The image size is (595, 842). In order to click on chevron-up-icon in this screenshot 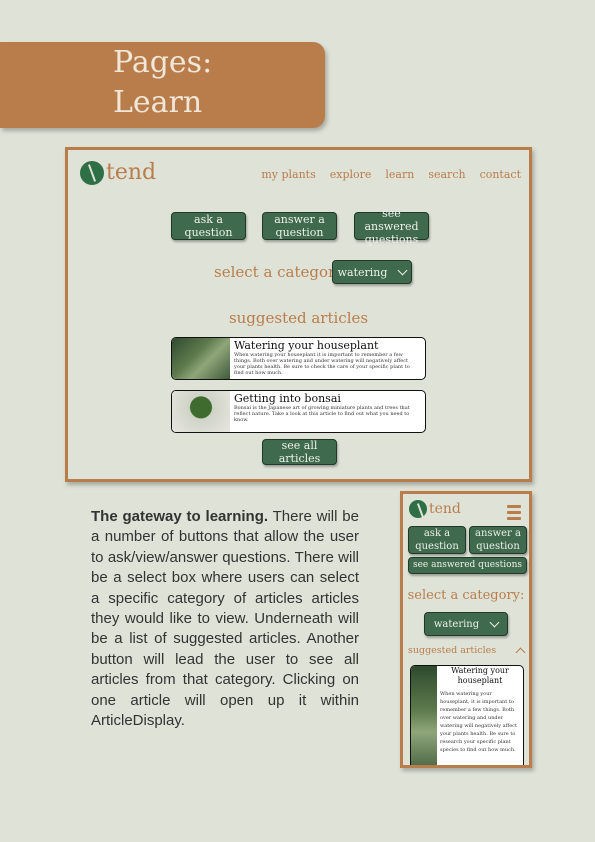, I will do `click(520, 652)`.